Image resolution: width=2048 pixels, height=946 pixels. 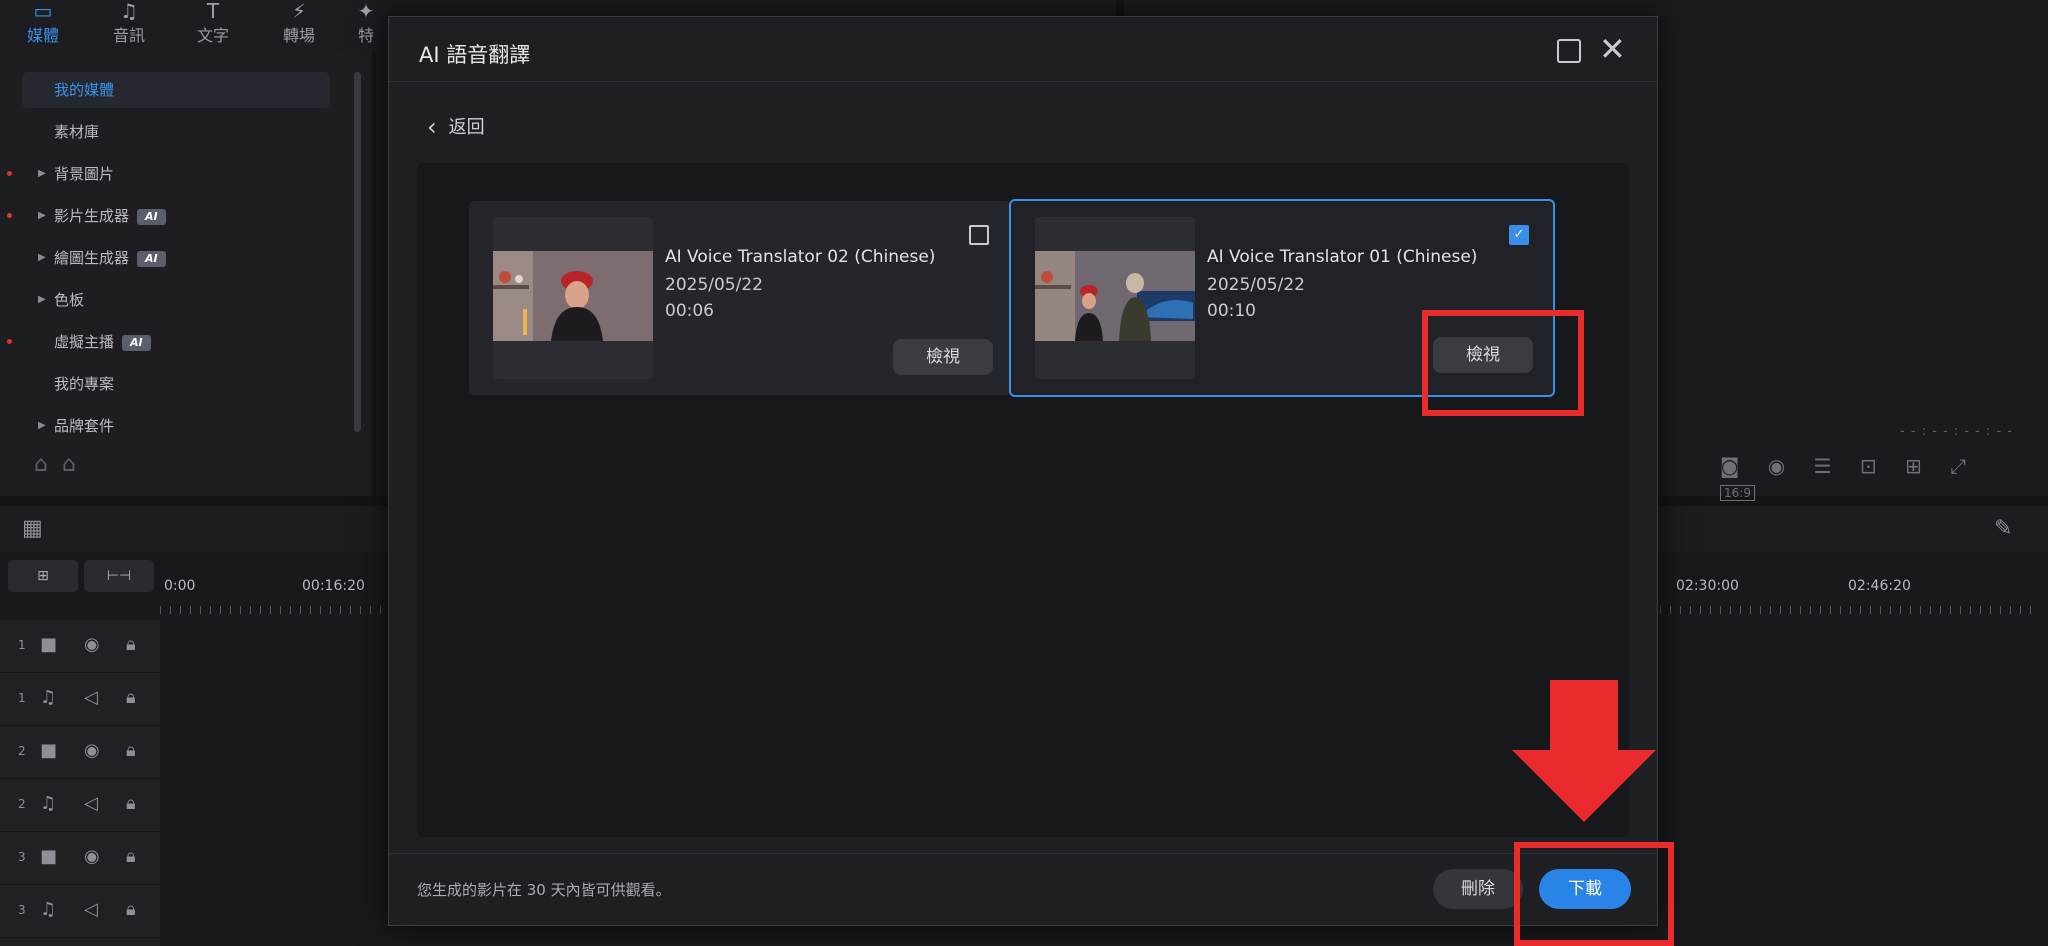 I want to click on sidebar-scrollbar, so click(x=357, y=252).